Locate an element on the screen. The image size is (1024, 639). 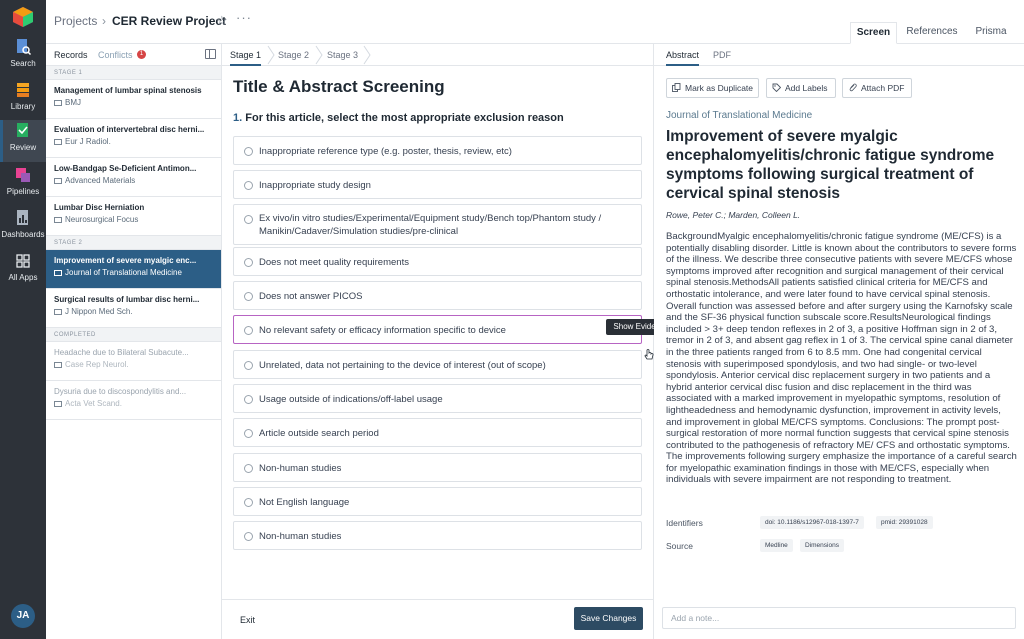
record-item: Management of lumbar spinal stenosis BMJ is located at coordinates (133, 99).